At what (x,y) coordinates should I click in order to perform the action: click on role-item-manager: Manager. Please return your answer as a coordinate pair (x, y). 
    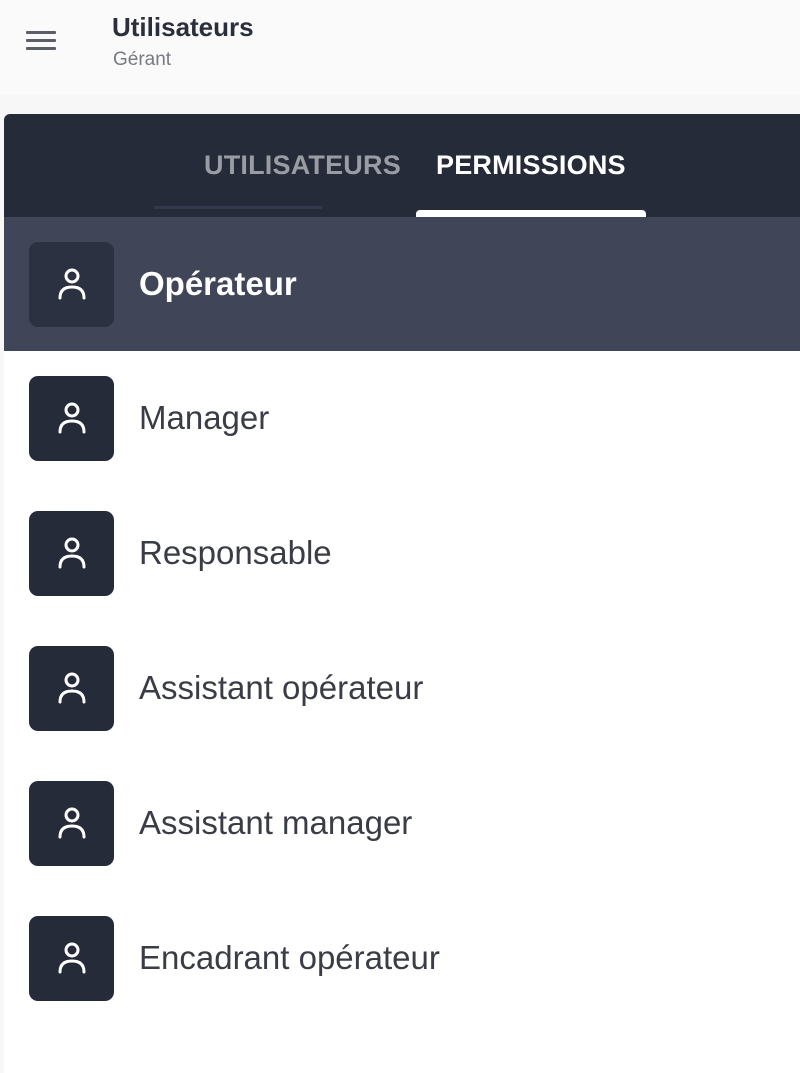
    Looking at the image, I should click on (402, 418).